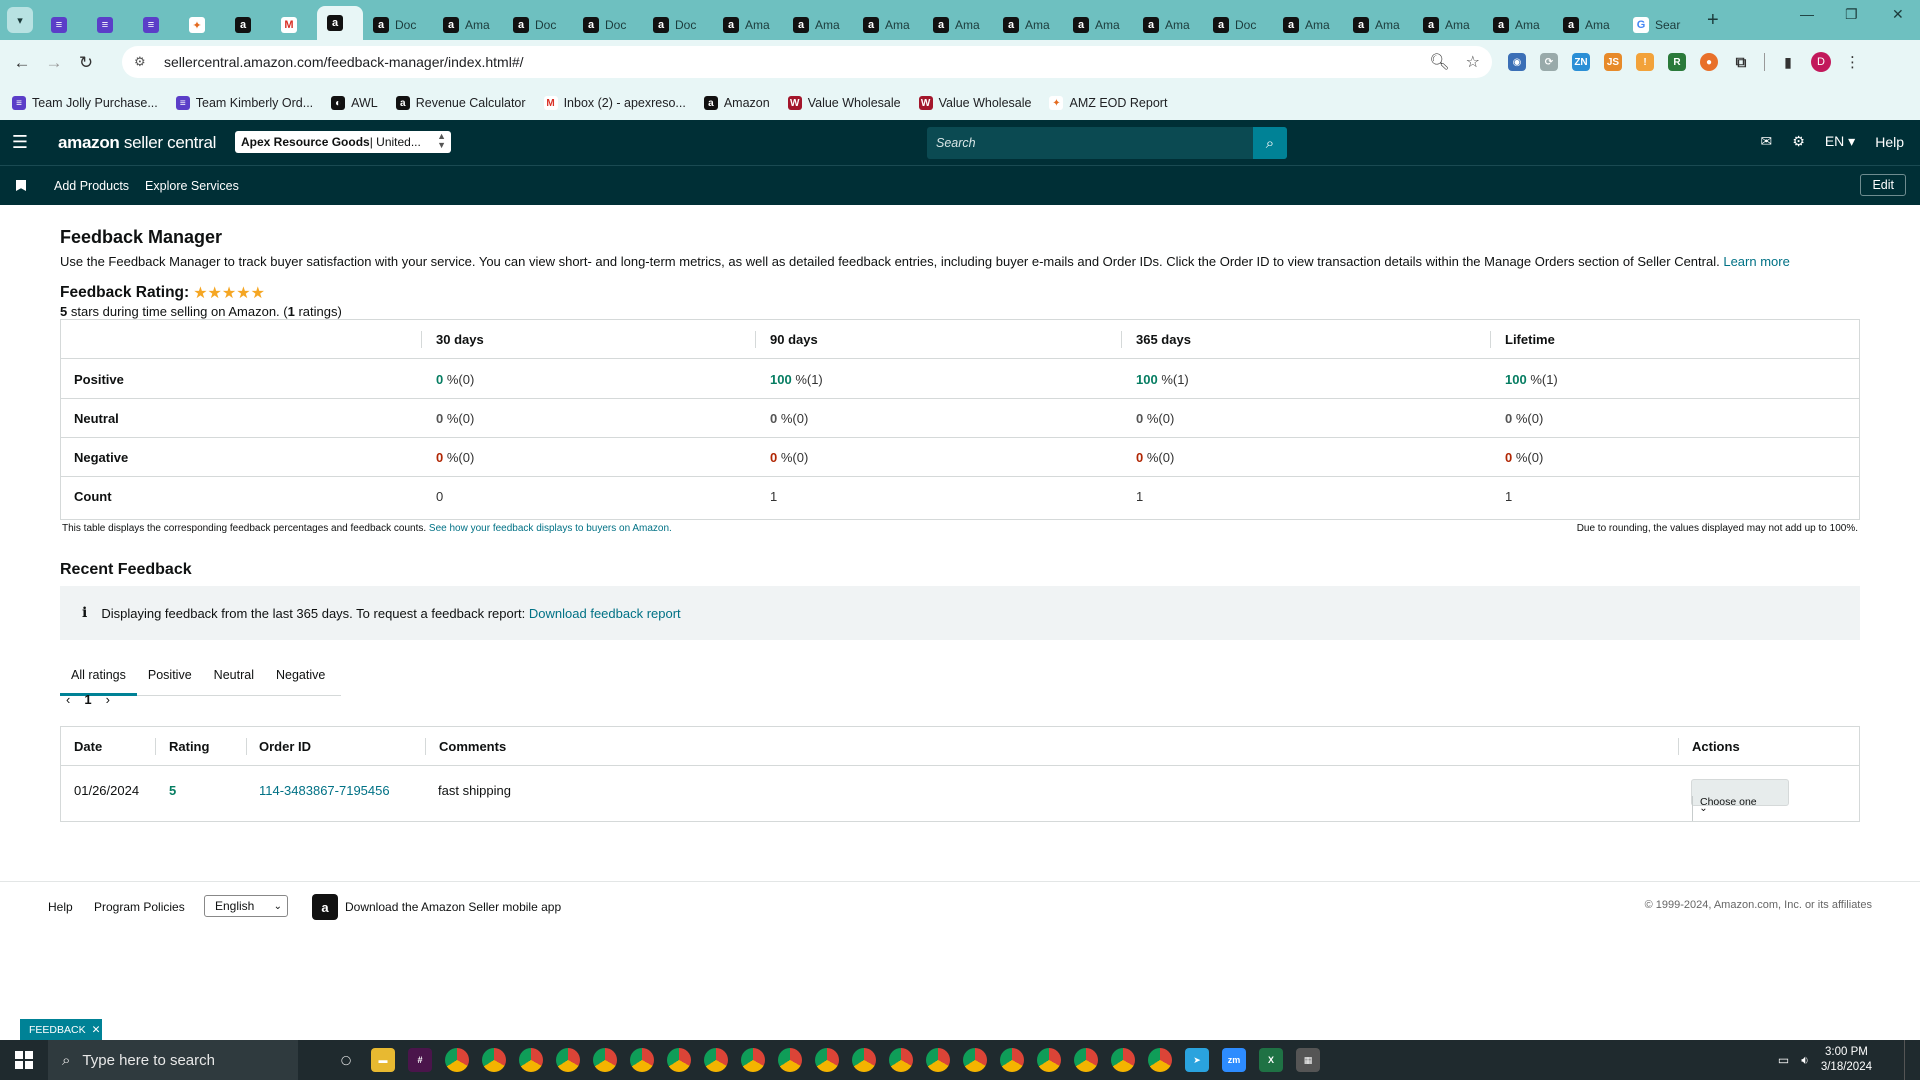 The height and width of the screenshot is (1080, 1920). I want to click on profile-avatar: D, so click(1821, 62).